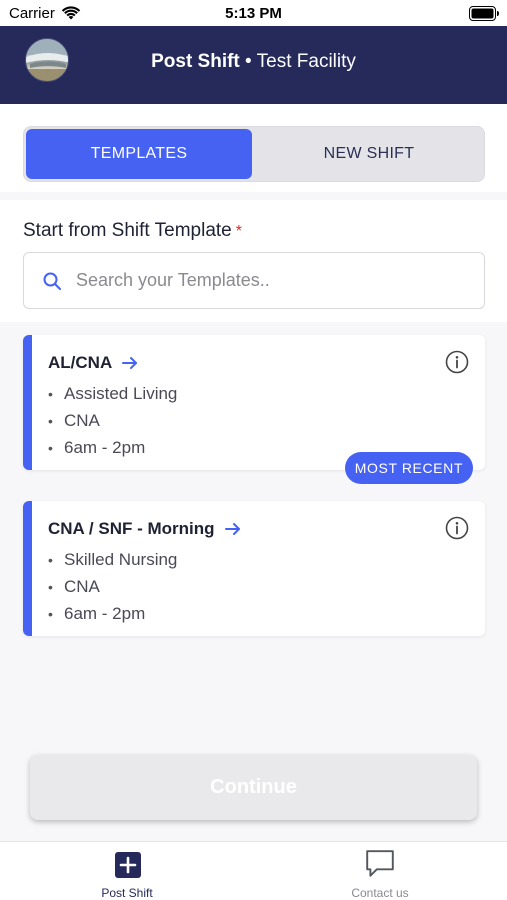  Describe the element at coordinates (121, 393) in the screenshot. I see `detail-text: Assisted Living` at that location.